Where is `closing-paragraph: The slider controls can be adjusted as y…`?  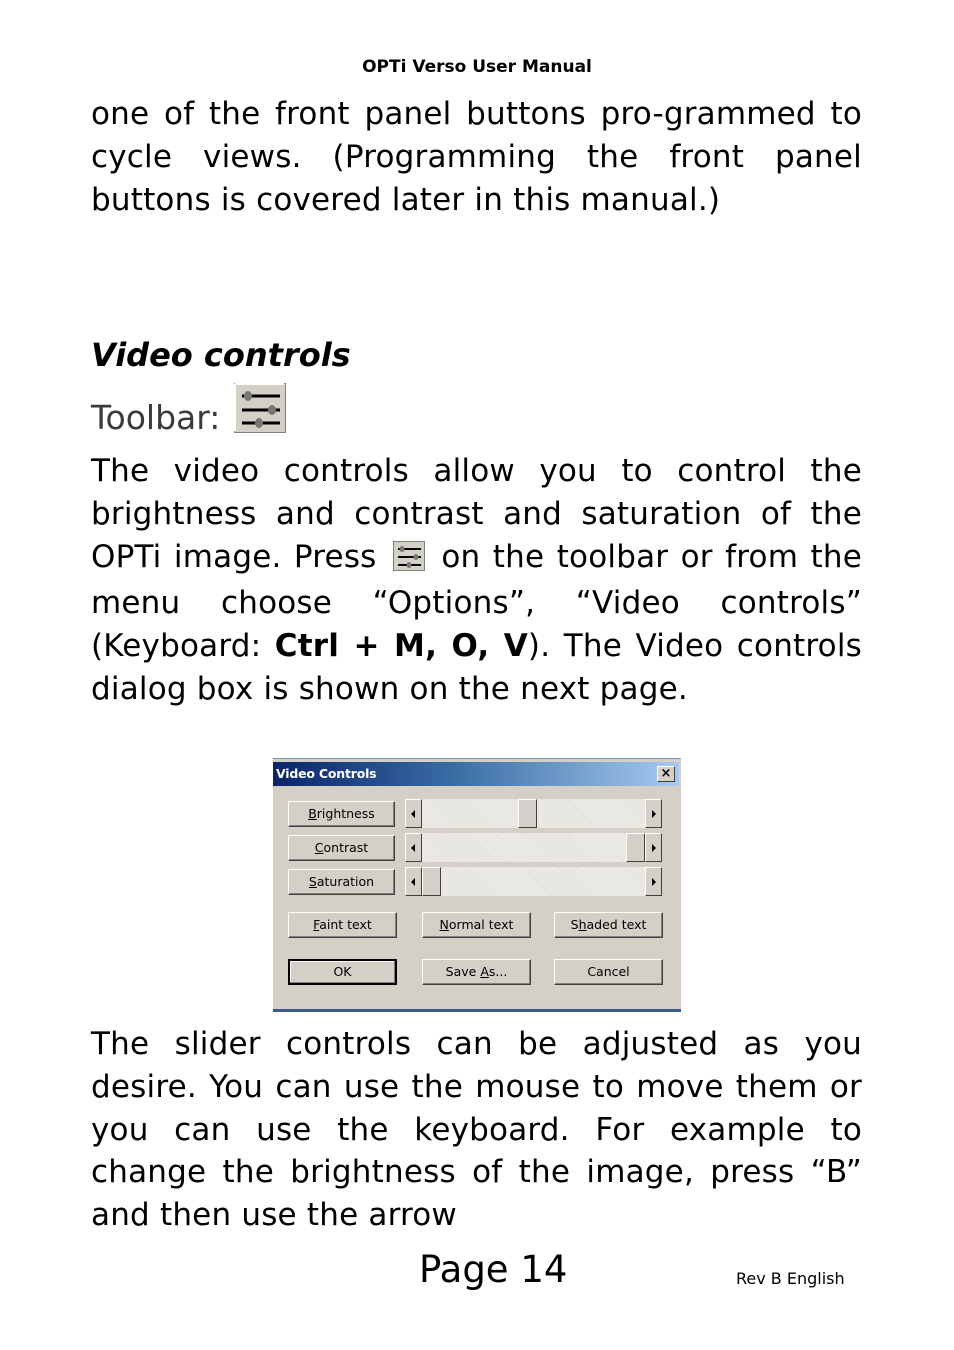 closing-paragraph: The slider controls can be adjusted as y… is located at coordinates (476, 1130).